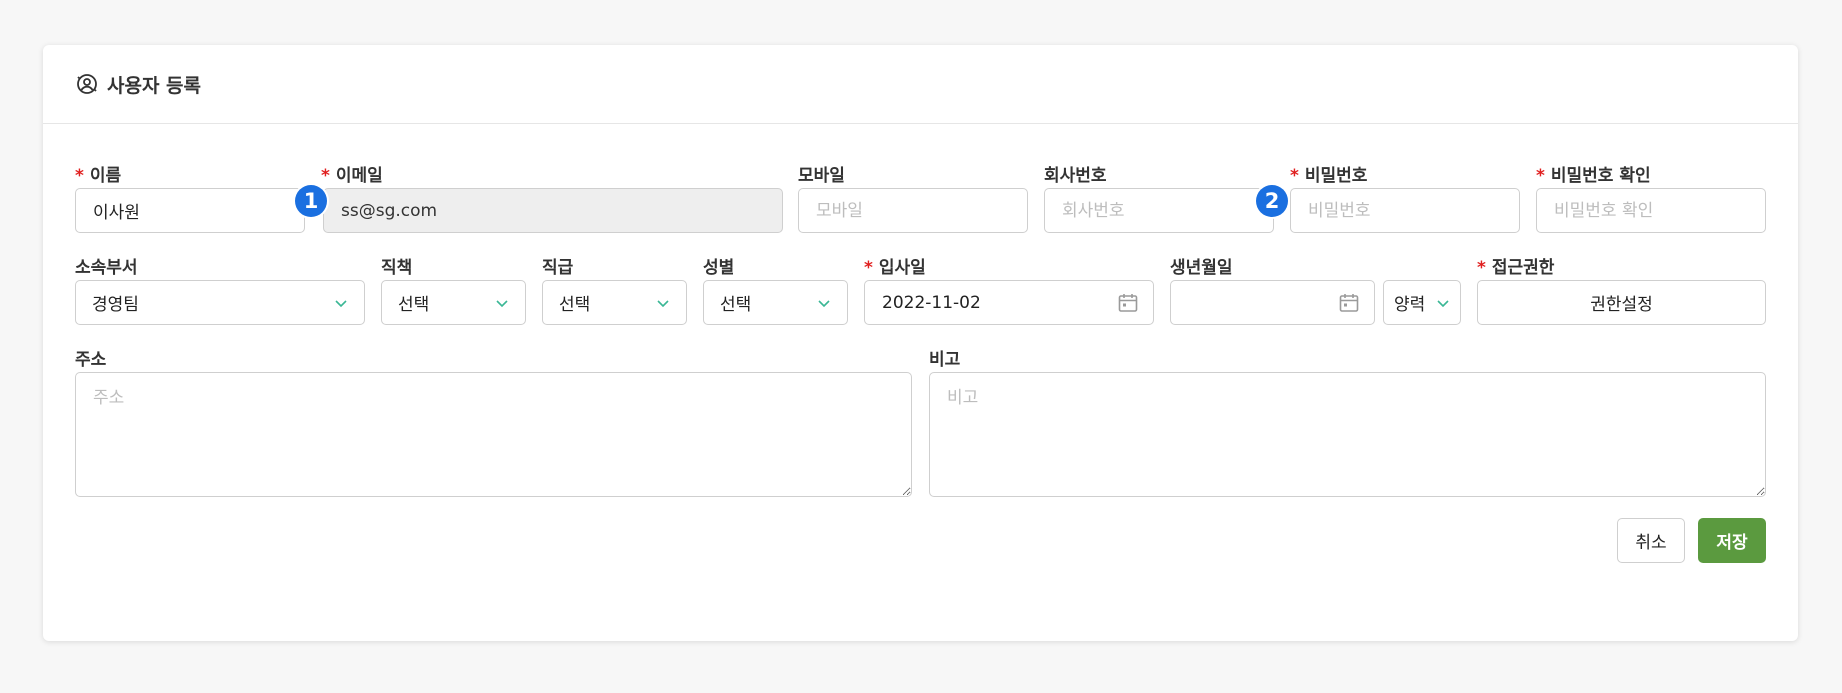 The image size is (1842, 693). Describe the element at coordinates (1347, 434) in the screenshot. I see `remarks-textarea` at that location.